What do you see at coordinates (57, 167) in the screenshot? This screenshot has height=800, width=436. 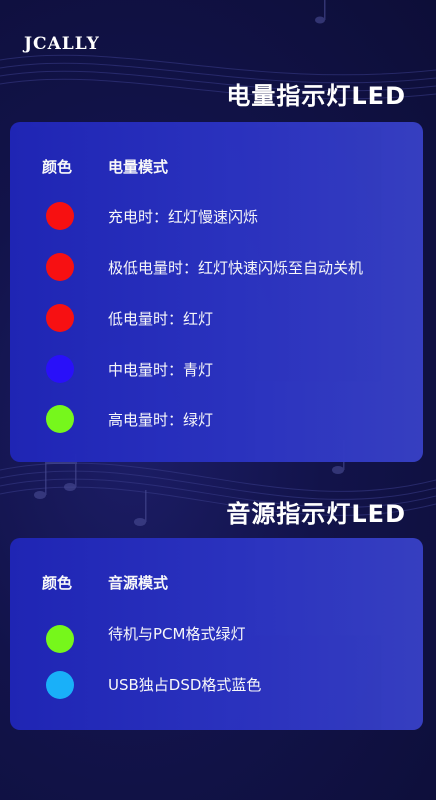 I see `battery-color-header: 颜色` at bounding box center [57, 167].